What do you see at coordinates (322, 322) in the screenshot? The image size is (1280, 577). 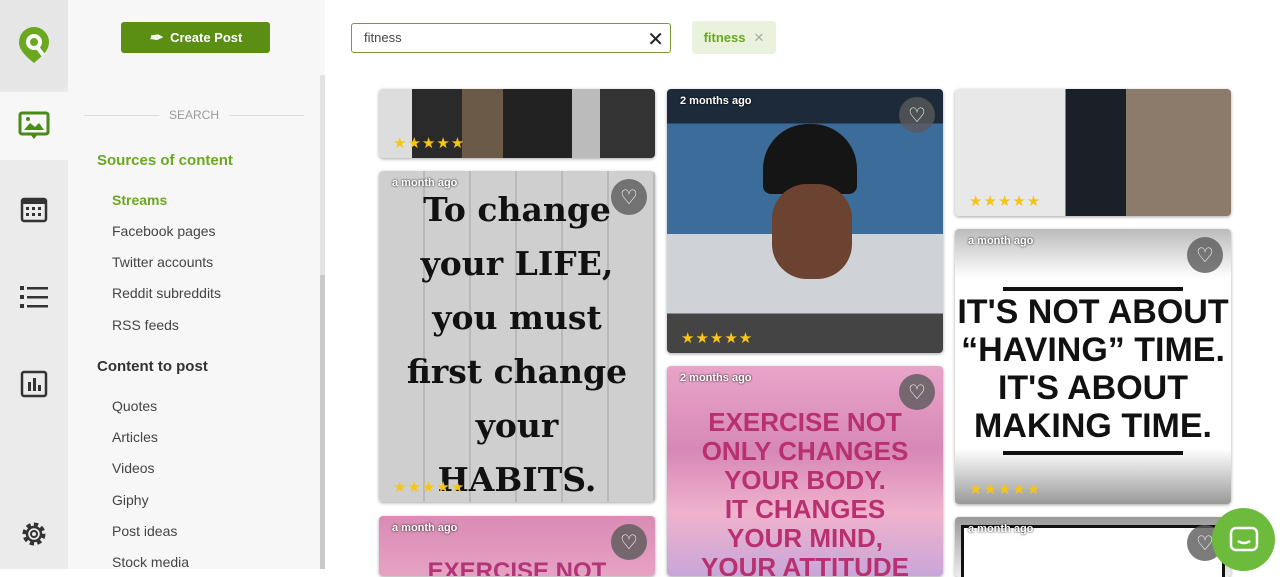 I see `sidebar-scrollbar` at bounding box center [322, 322].